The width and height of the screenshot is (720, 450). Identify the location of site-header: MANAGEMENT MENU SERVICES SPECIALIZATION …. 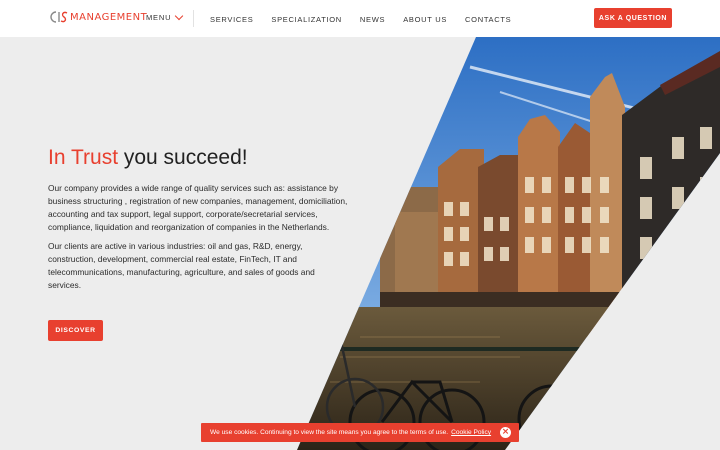
(360, 18).